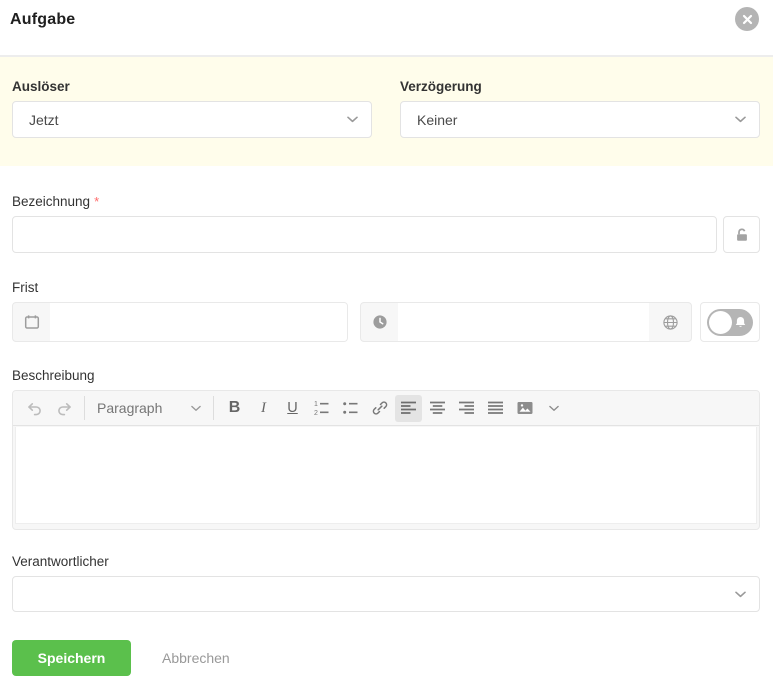 This screenshot has width=773, height=687. I want to click on bold-button: B, so click(234, 408).